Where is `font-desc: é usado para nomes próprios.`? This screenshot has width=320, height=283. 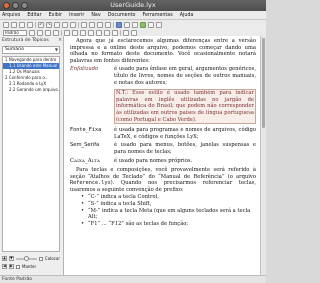
font-desc: é usado para nomes próprios. is located at coordinates (153, 160).